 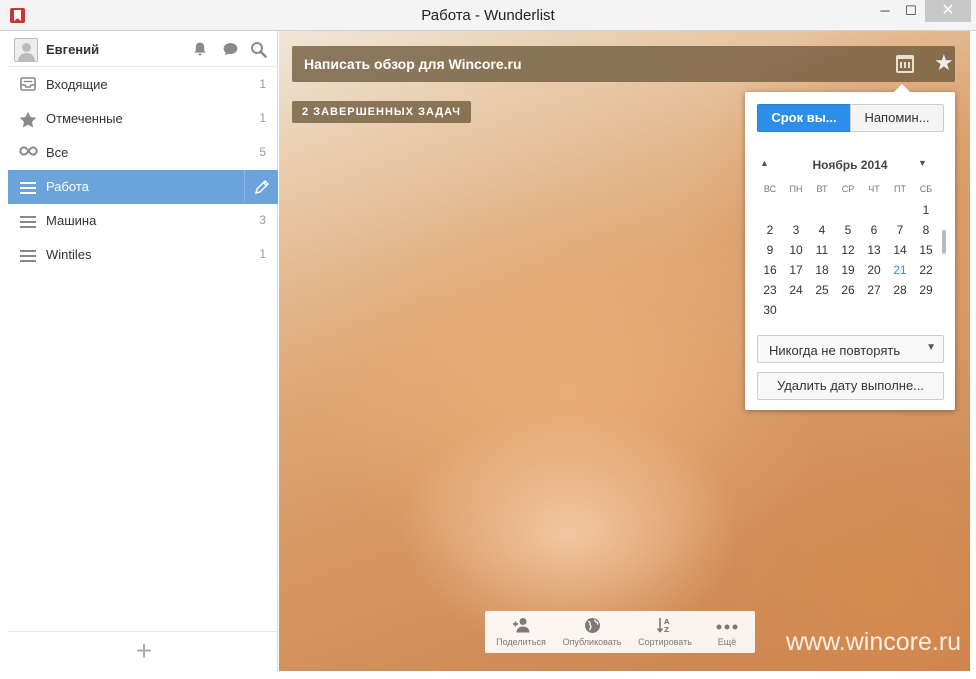 What do you see at coordinates (143, 255) in the screenshot?
I see `sidebar-item-wintiles: Wintiles 1` at bounding box center [143, 255].